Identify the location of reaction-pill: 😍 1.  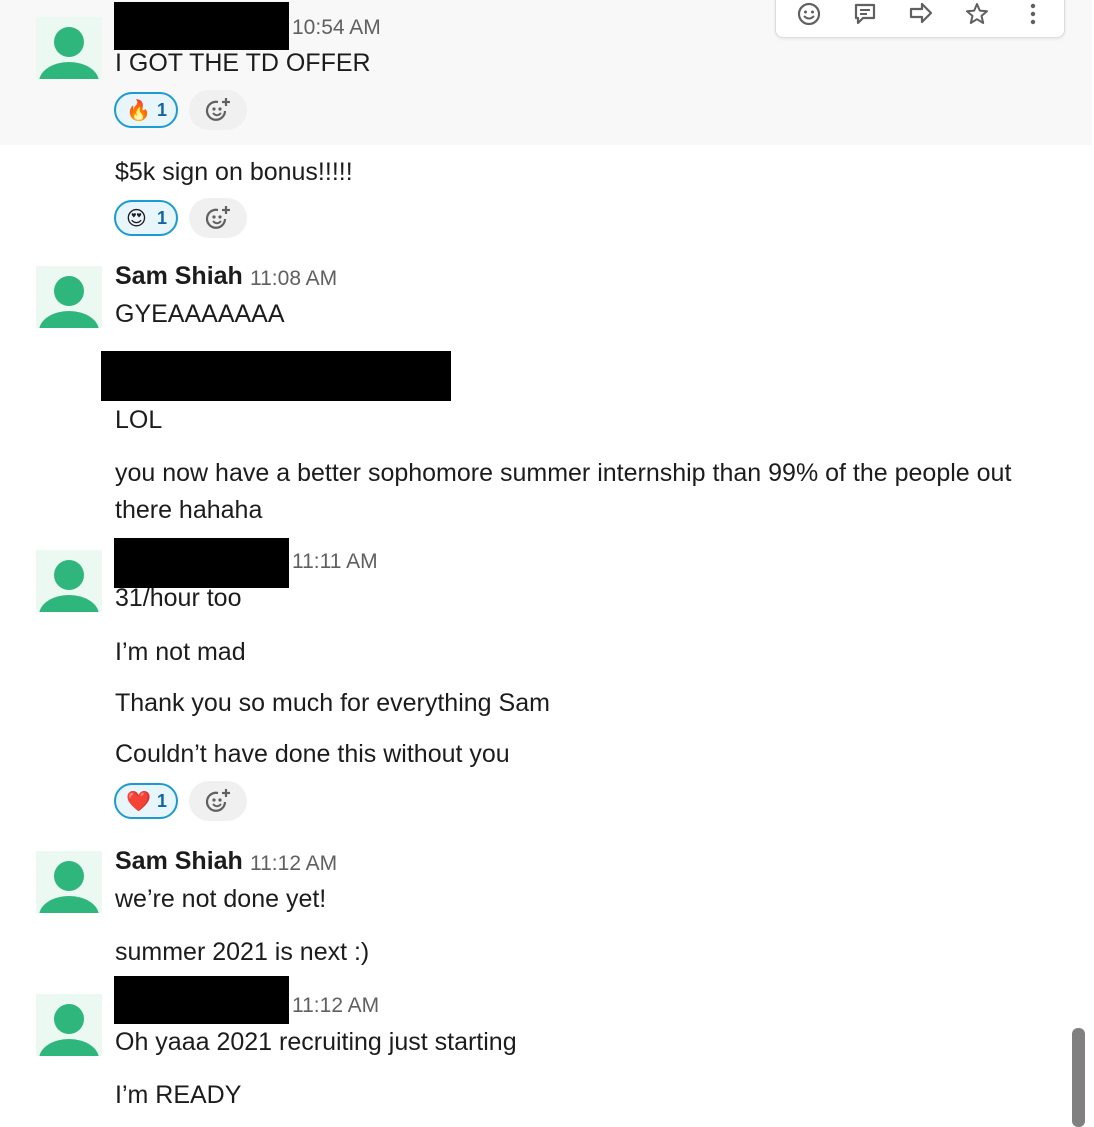
(146, 218).